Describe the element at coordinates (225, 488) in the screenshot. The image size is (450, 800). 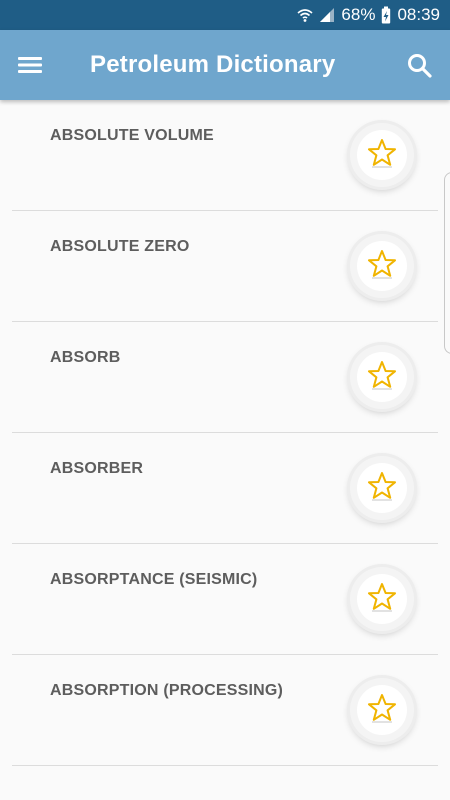
I see `list-item: ABSORBER` at that location.